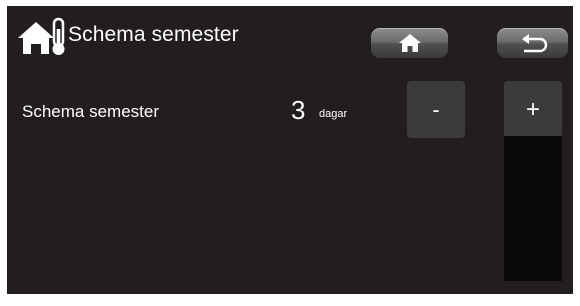 The height and width of the screenshot is (306, 580). I want to click on setting-value: 3, so click(298, 110).